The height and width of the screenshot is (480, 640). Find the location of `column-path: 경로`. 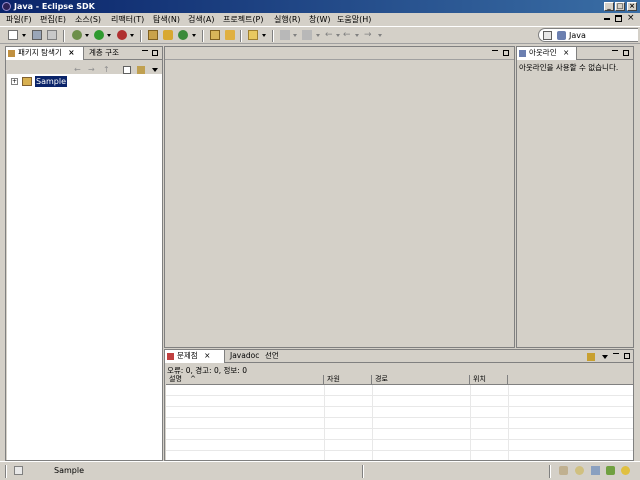

column-path: 경로 is located at coordinates (421, 379).